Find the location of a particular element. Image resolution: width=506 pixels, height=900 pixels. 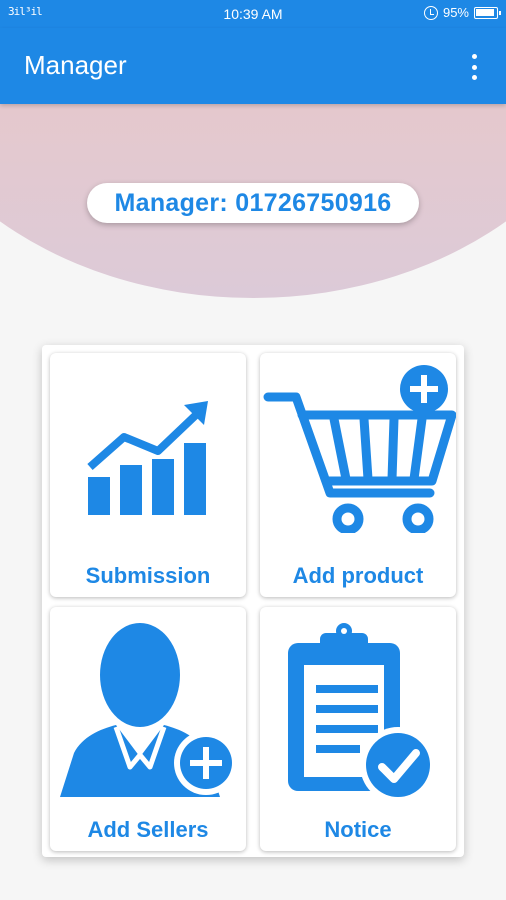

notice-tile: Notice is located at coordinates (358, 729).